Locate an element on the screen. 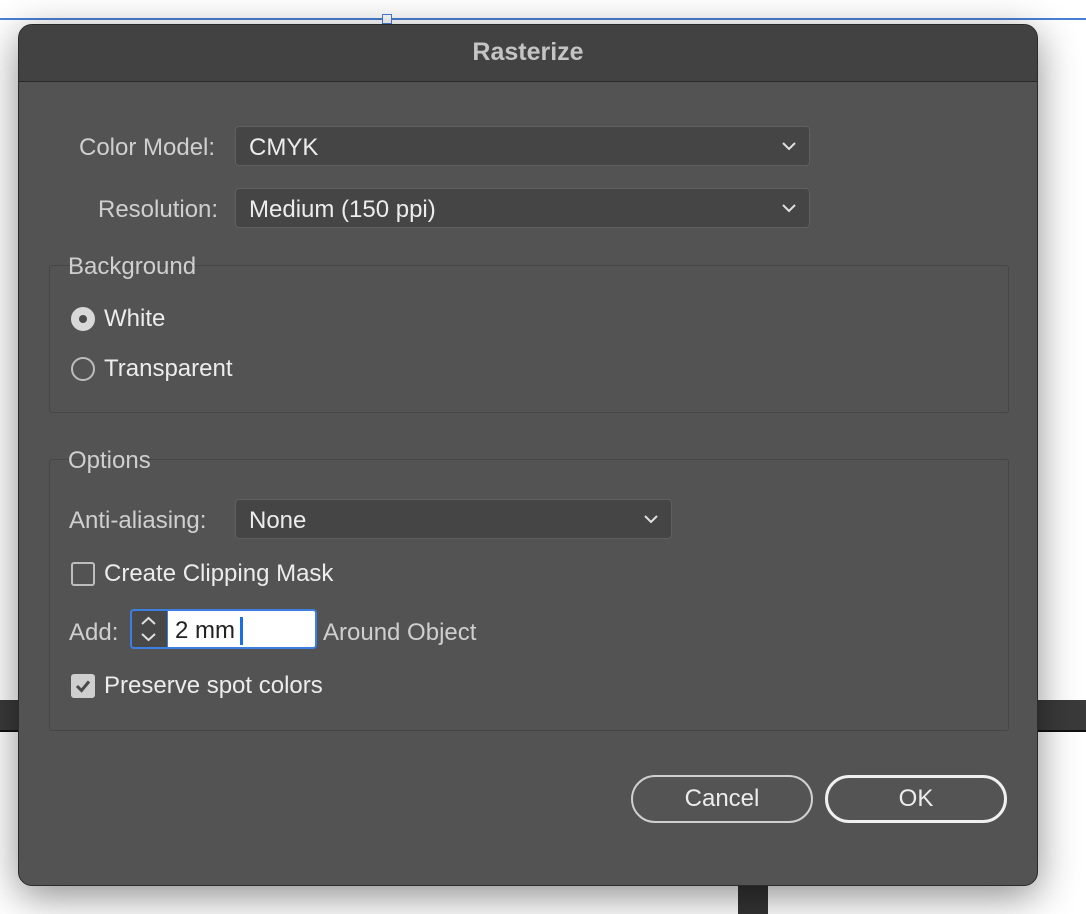 Image resolution: width=1086 pixels, height=914 pixels. background-panel-right is located at coordinates (1061, 716).